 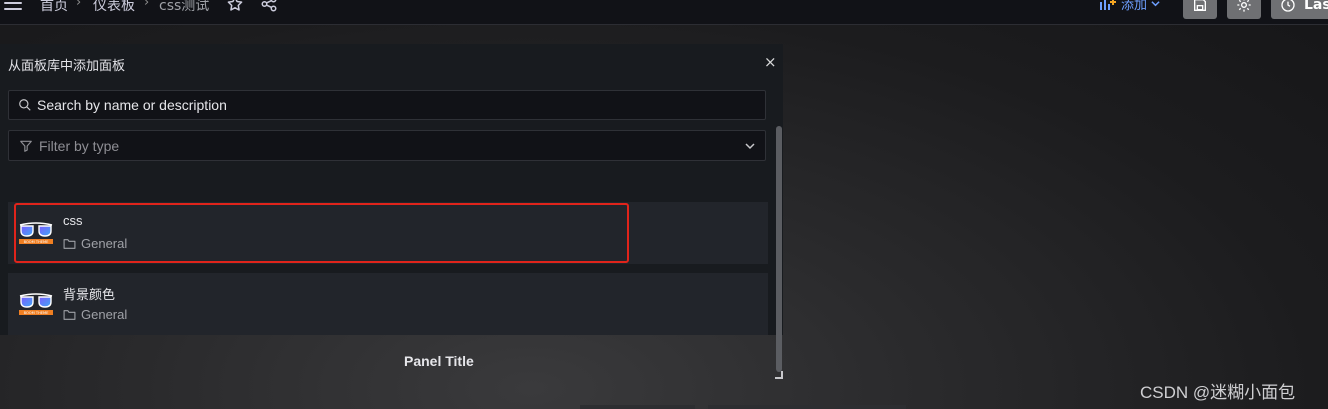 I want to click on library-panel-folder: General, so click(x=95, y=314).